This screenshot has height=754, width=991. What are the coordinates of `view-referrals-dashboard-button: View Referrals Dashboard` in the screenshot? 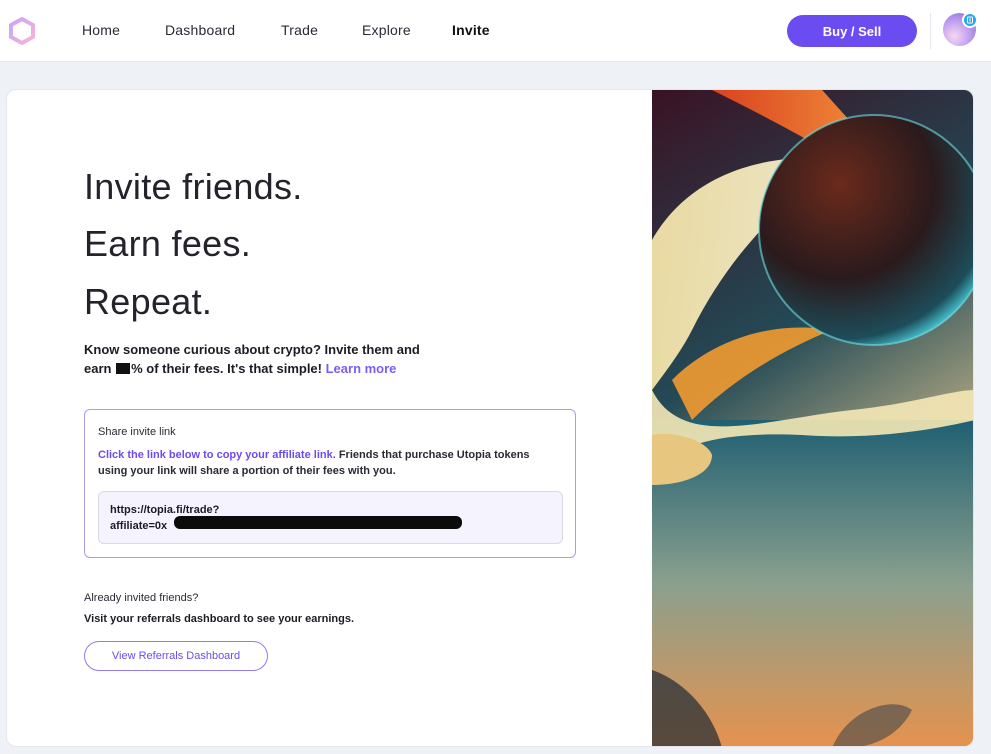 It's located at (176, 656).